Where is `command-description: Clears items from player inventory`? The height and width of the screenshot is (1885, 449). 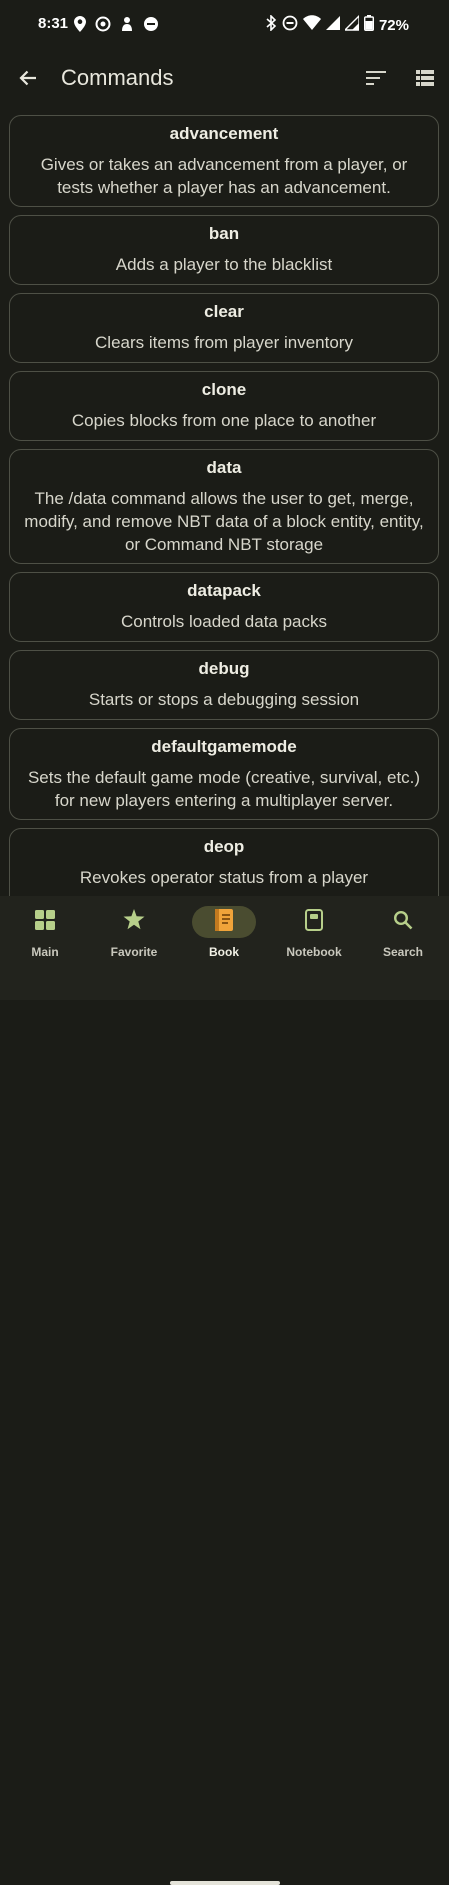
command-description: Clears items from player inventory is located at coordinates (224, 342).